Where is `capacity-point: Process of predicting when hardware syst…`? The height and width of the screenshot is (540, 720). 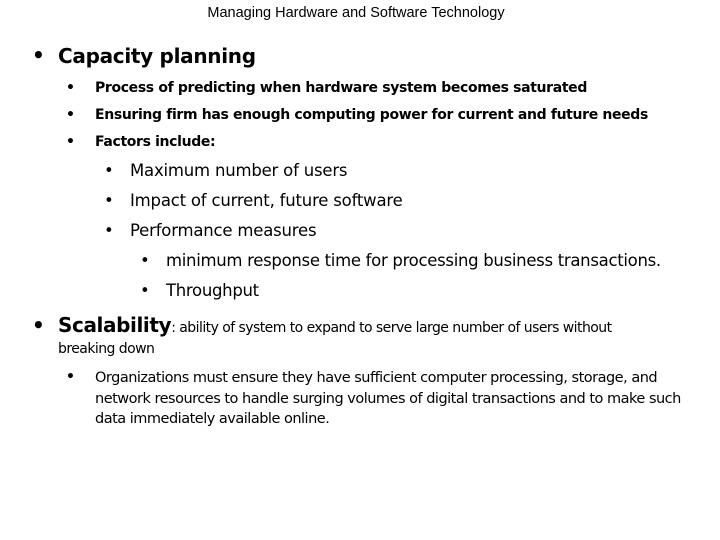 capacity-point: Process of predicting when hardware syst… is located at coordinates (341, 88).